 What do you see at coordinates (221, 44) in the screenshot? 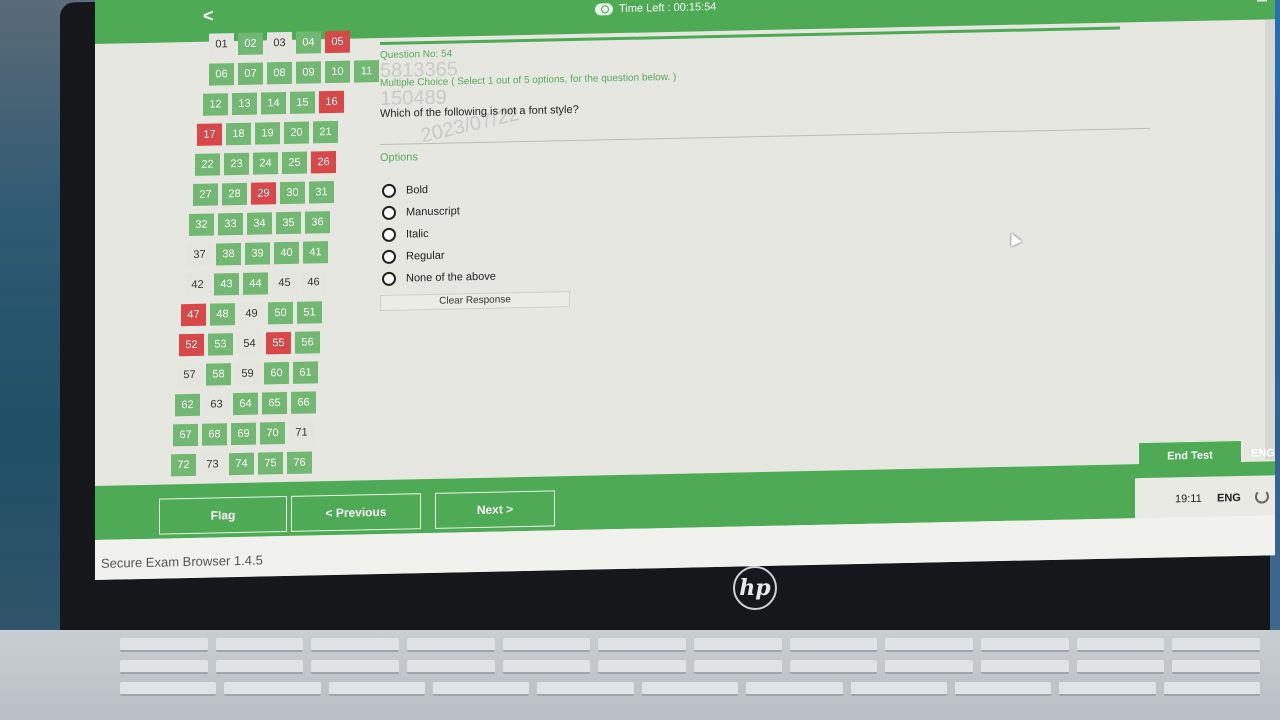
I see `palette-question-01: 01` at bounding box center [221, 44].